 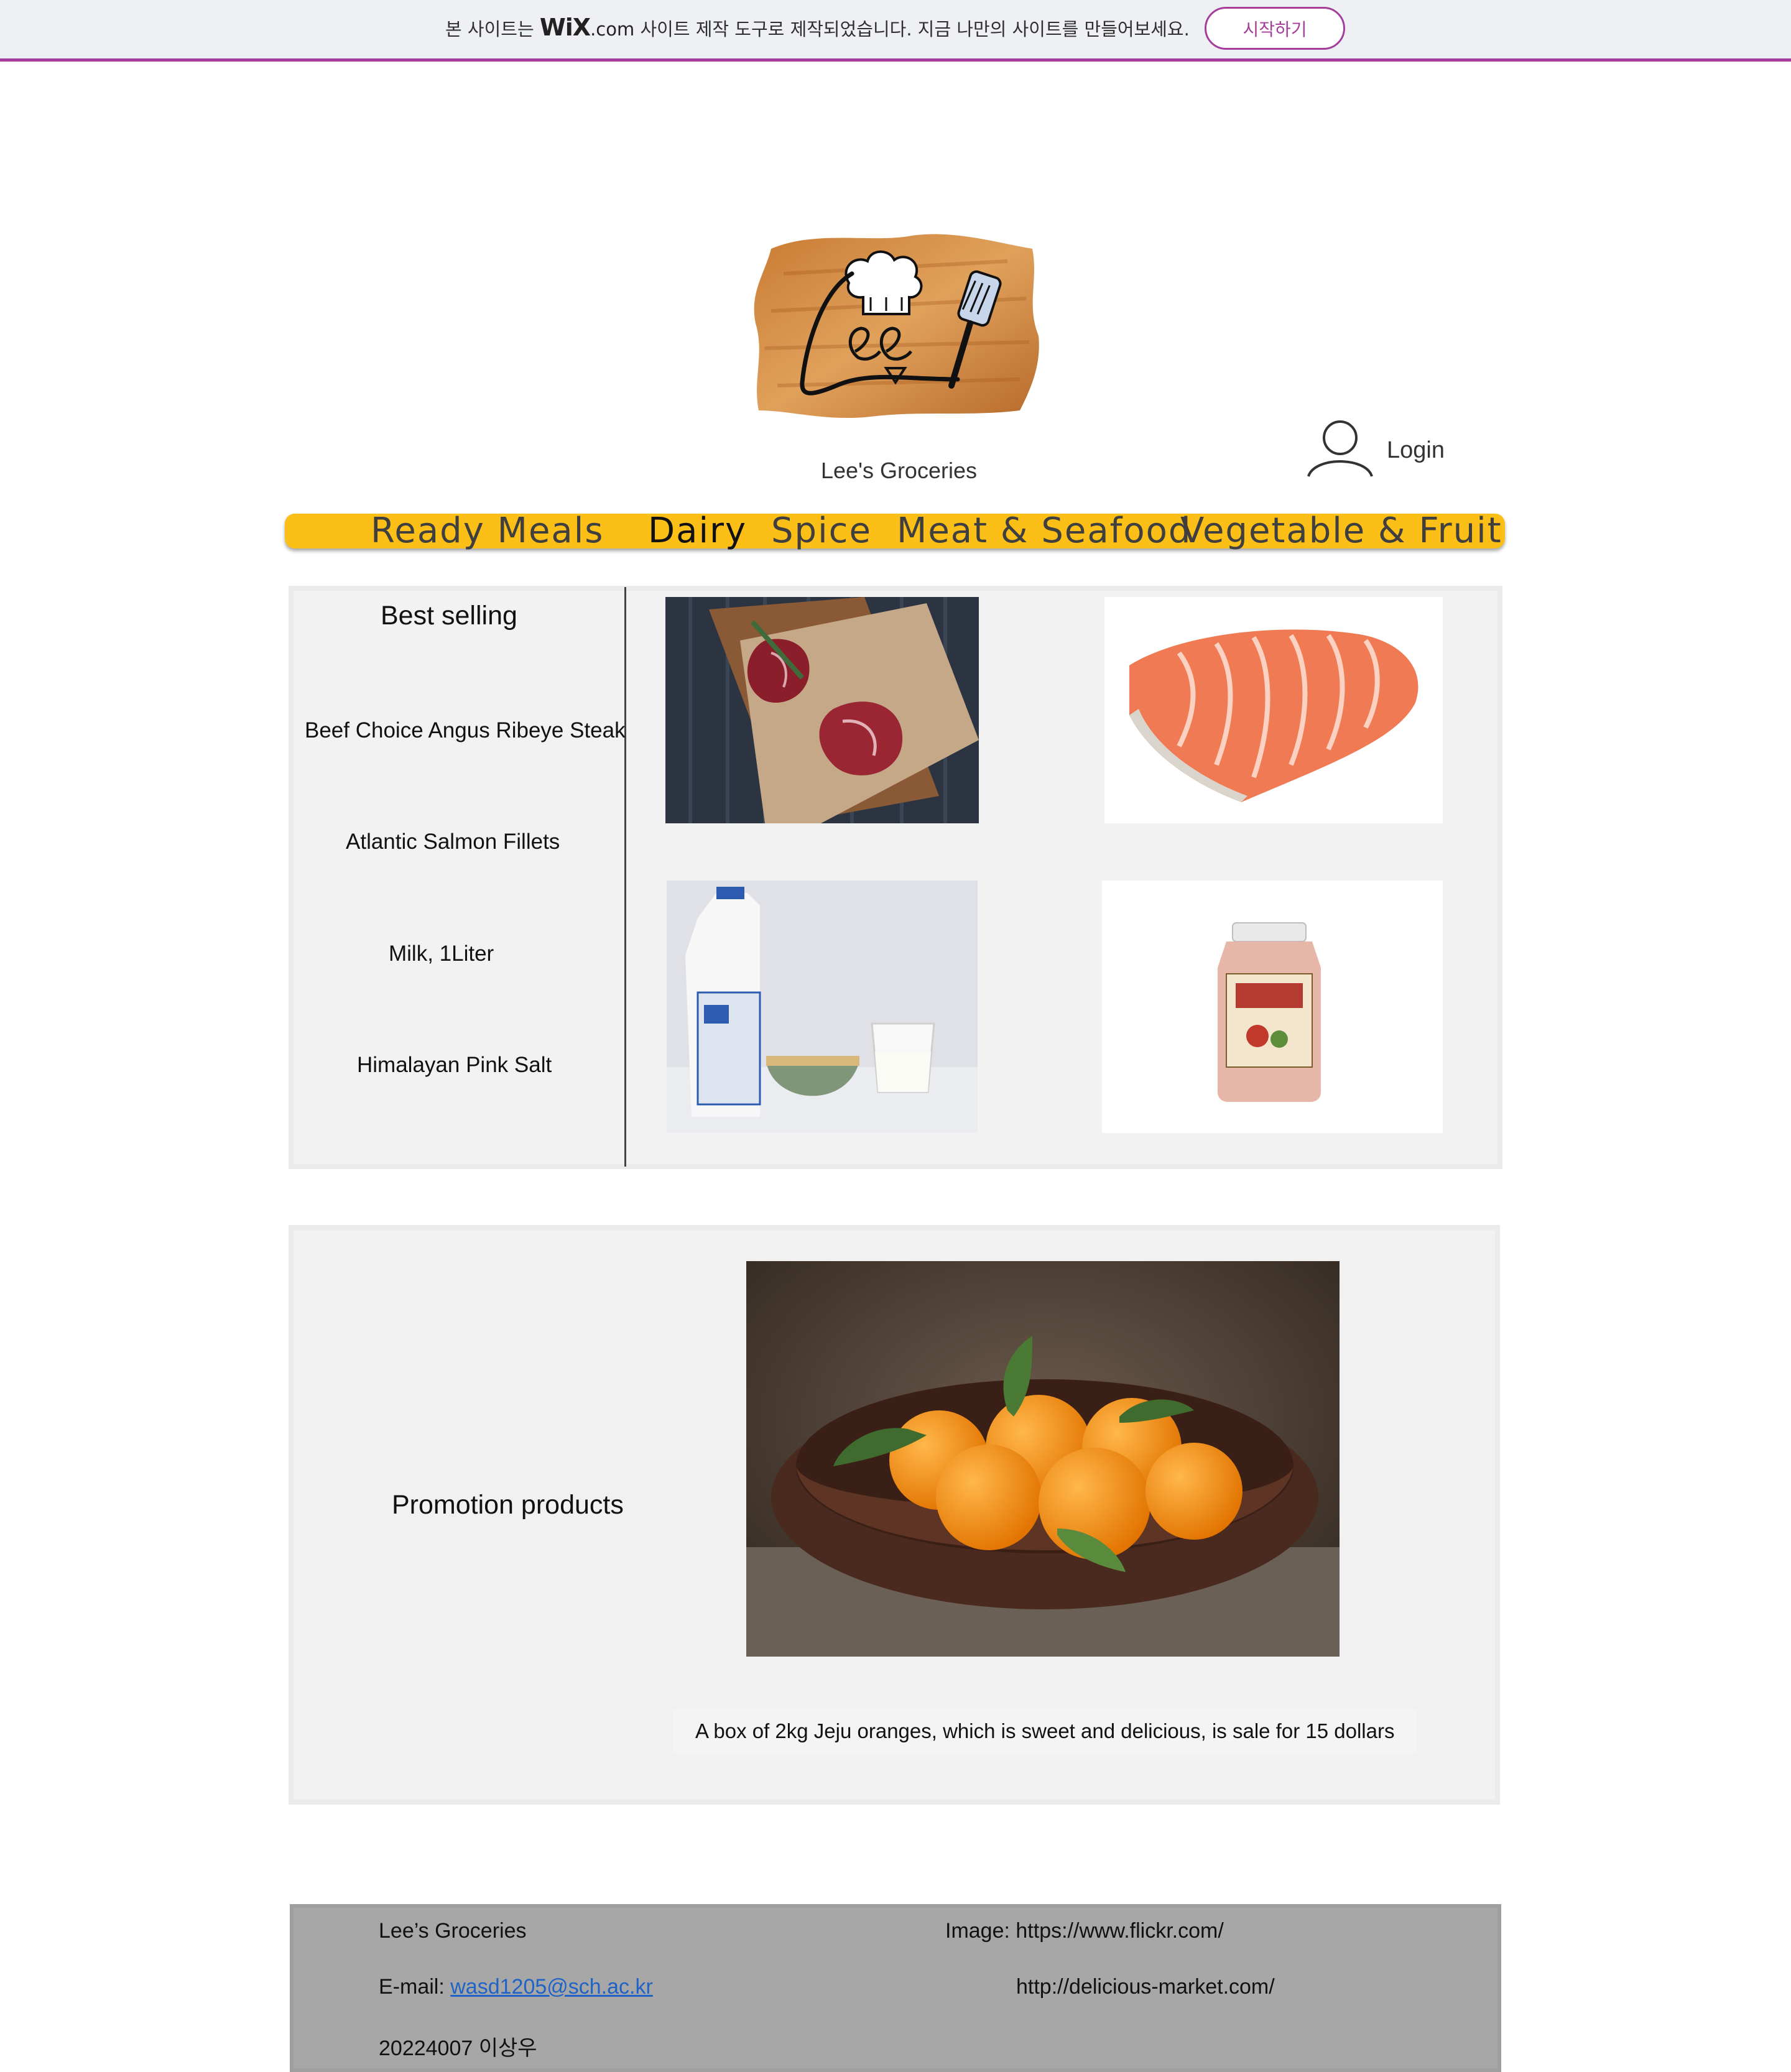 What do you see at coordinates (1145, 1987) in the screenshot?
I see `footer-image-credit-url: http://delicious-market.com/` at bounding box center [1145, 1987].